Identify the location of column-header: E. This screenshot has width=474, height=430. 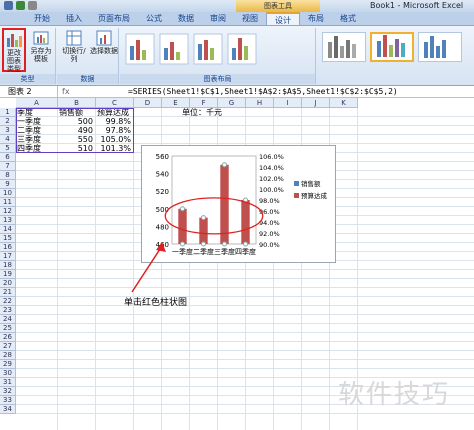
(176, 103).